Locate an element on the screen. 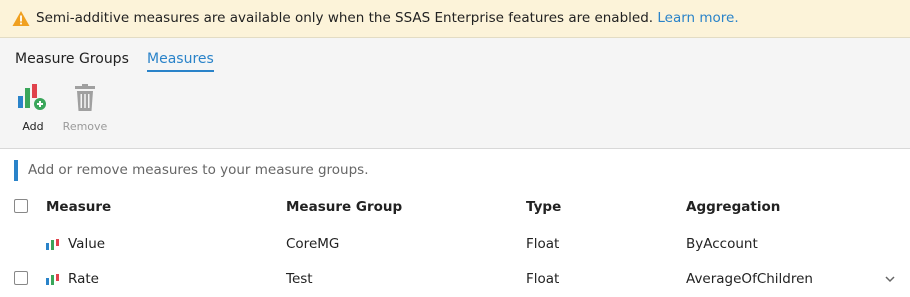 The image size is (910, 297). chevron-down-icon is located at coordinates (890, 279).